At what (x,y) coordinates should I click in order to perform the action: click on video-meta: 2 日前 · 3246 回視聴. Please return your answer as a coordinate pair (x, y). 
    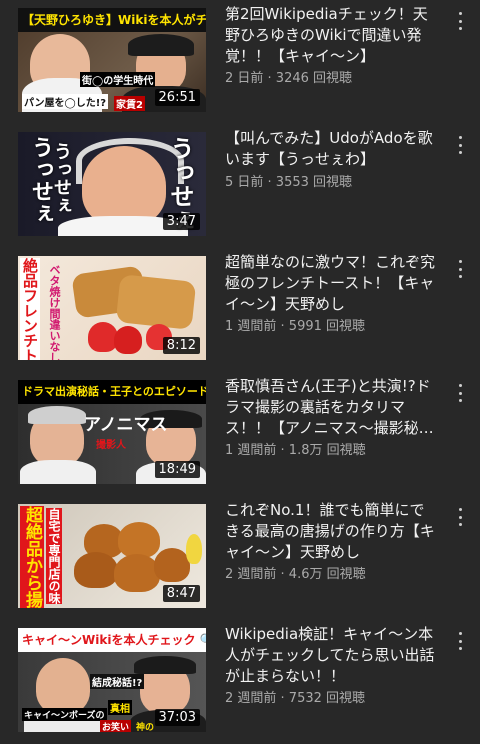
    Looking at the image, I should click on (289, 78).